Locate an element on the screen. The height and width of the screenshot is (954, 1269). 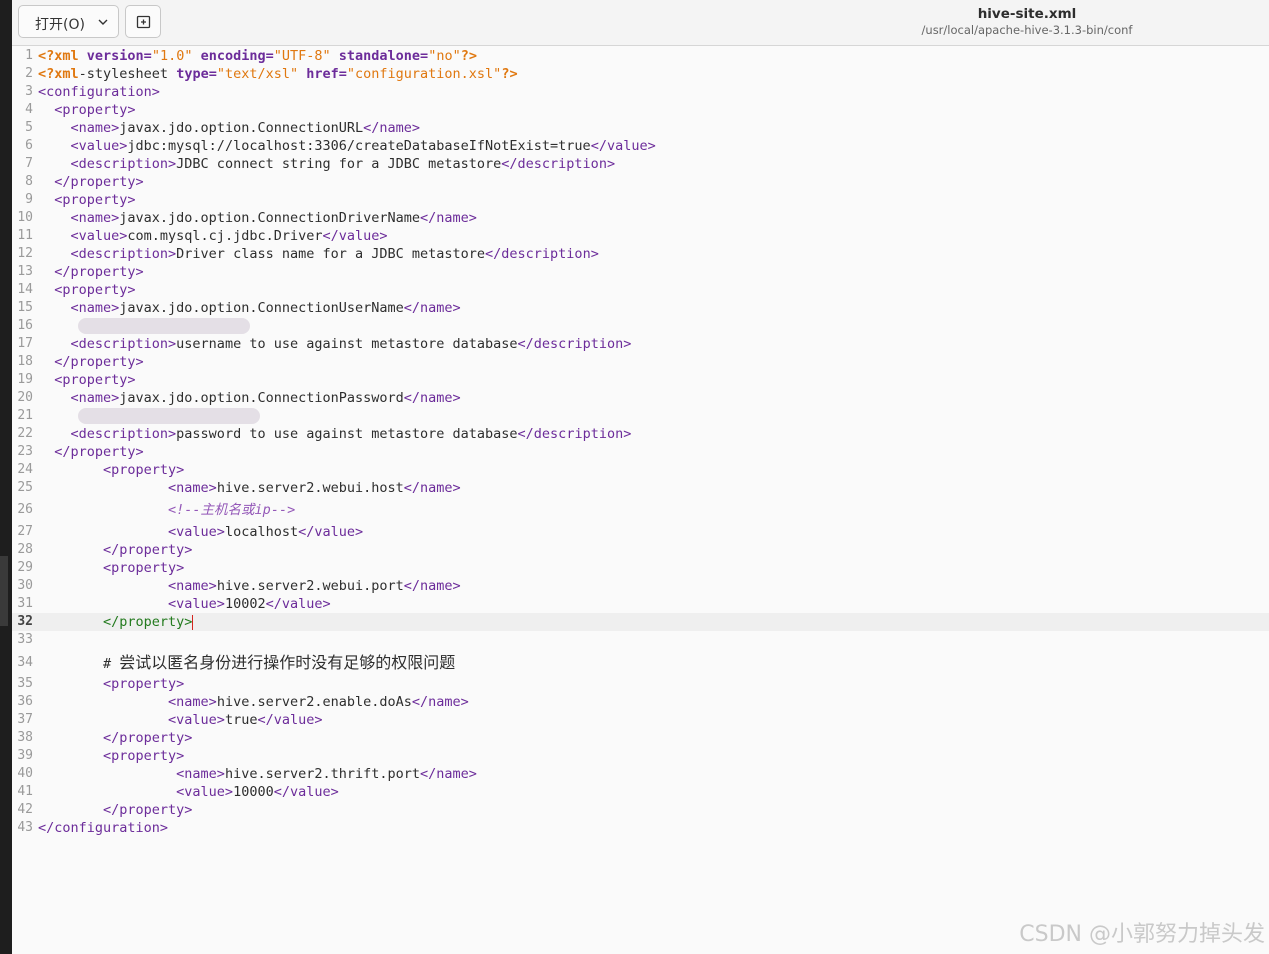
open-button-label: 打开(O) is located at coordinates (60, 25).